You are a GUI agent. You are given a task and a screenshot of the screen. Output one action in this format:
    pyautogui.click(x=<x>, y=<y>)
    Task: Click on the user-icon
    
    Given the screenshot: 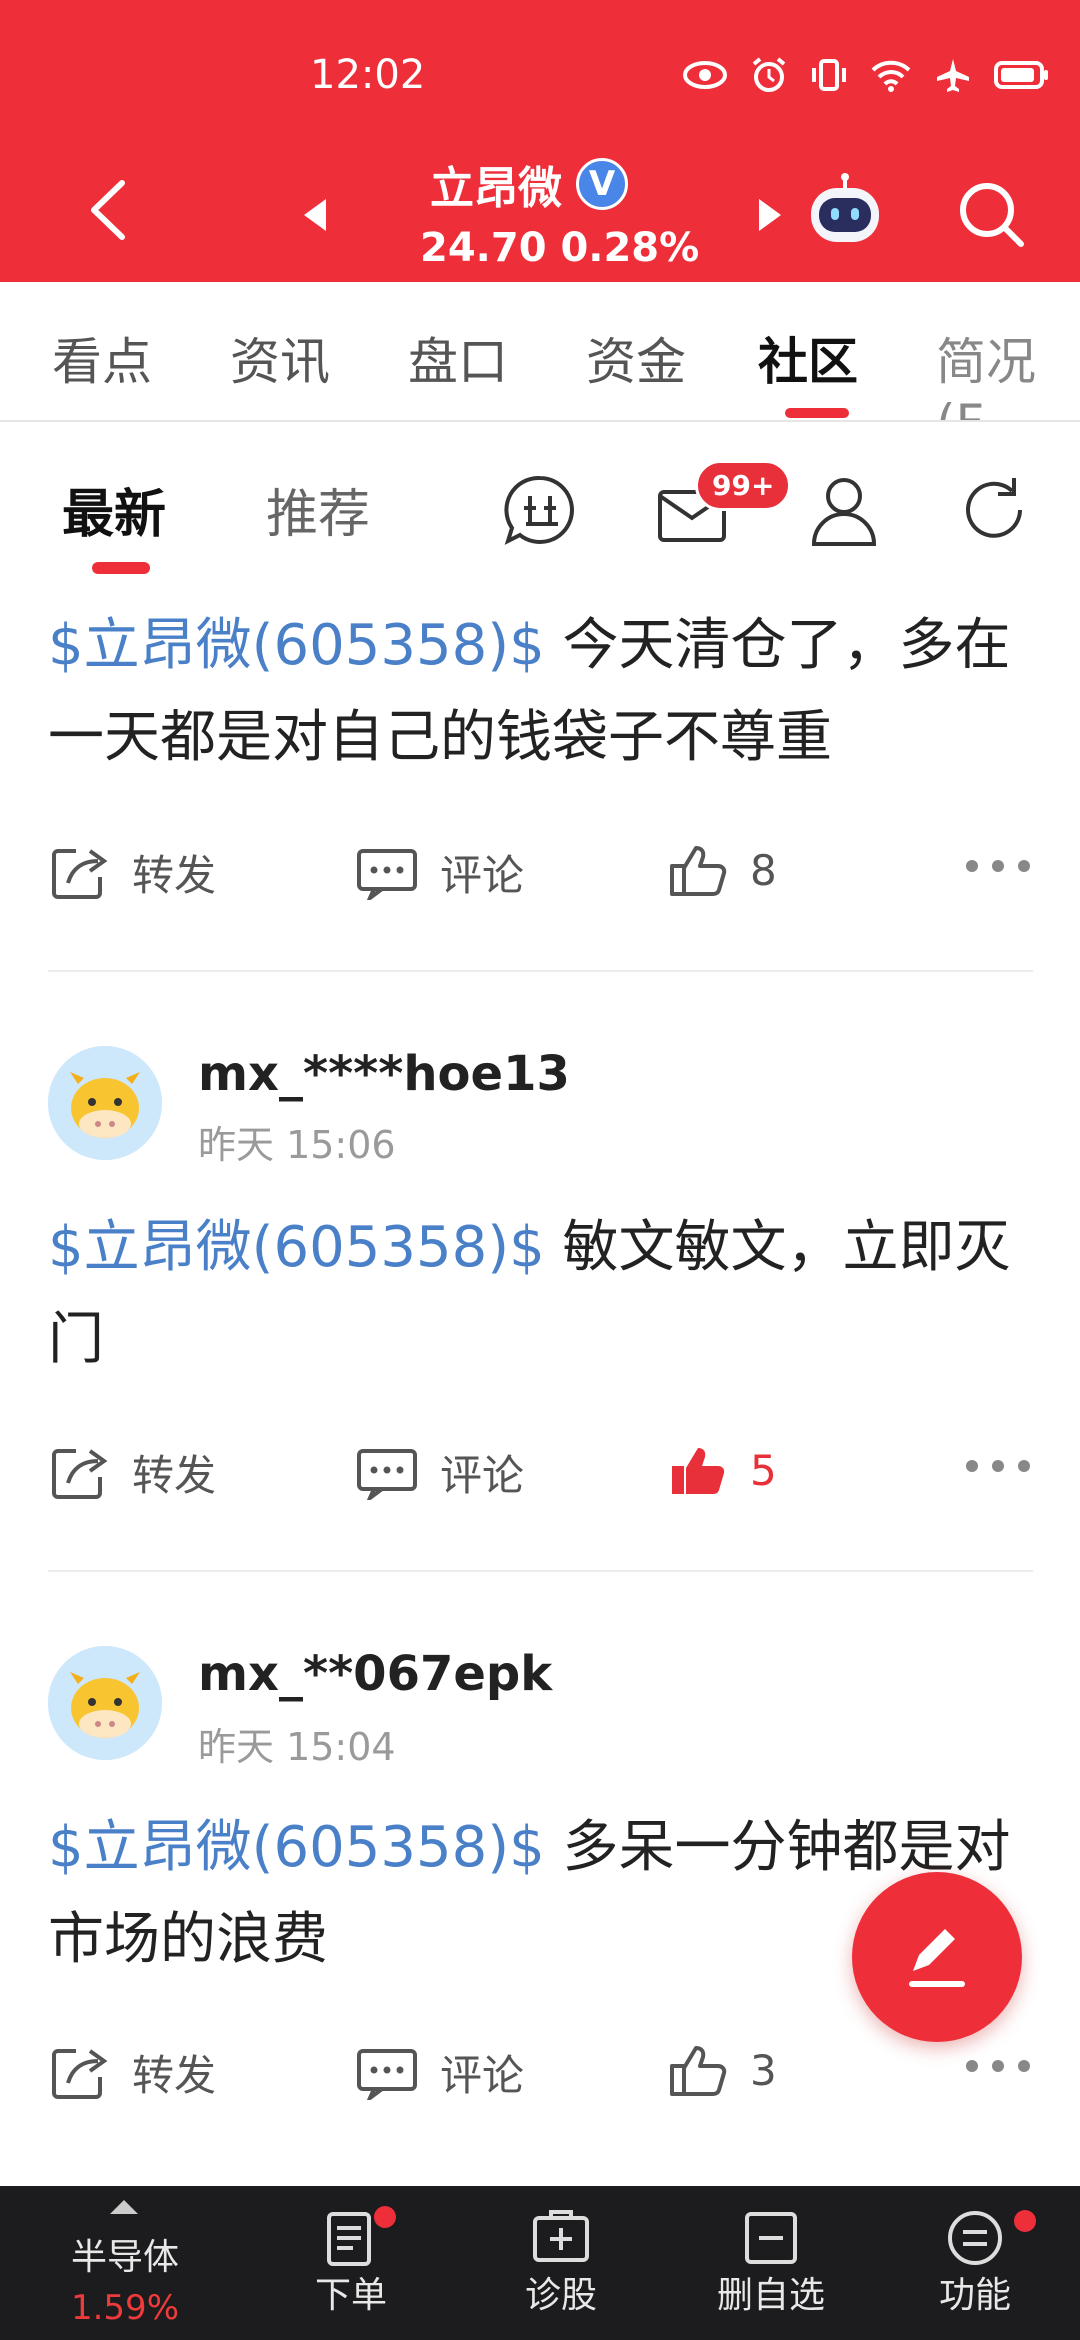 What is the action you would take?
    pyautogui.click(x=844, y=510)
    